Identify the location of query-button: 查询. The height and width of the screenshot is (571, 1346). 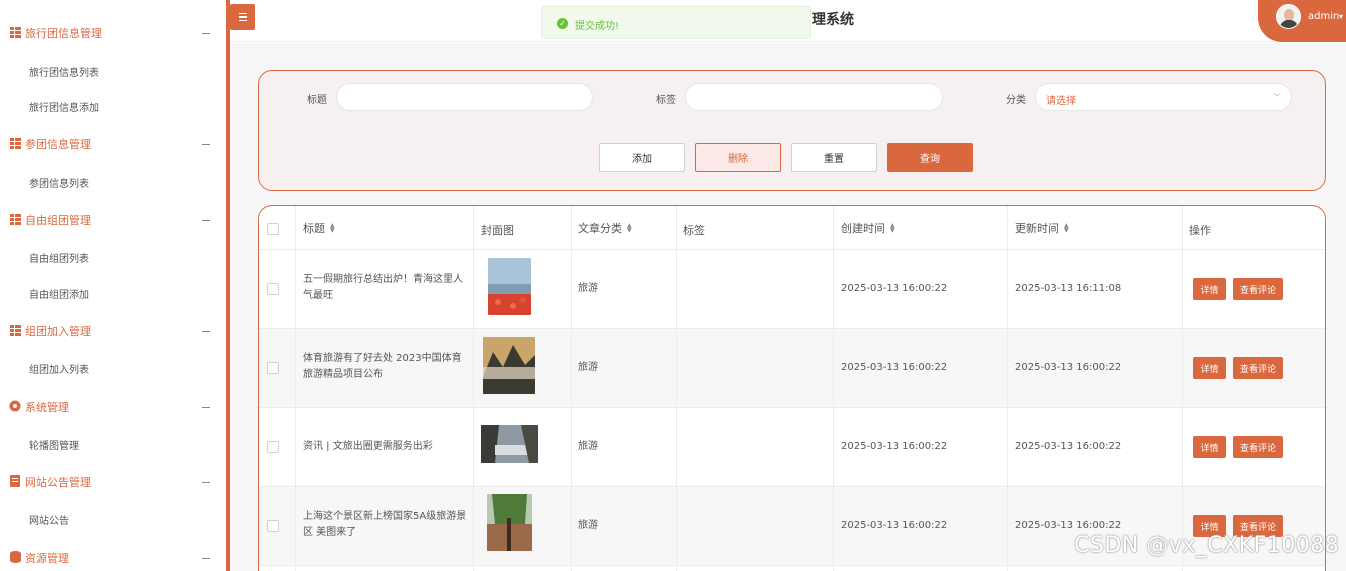
(930, 157).